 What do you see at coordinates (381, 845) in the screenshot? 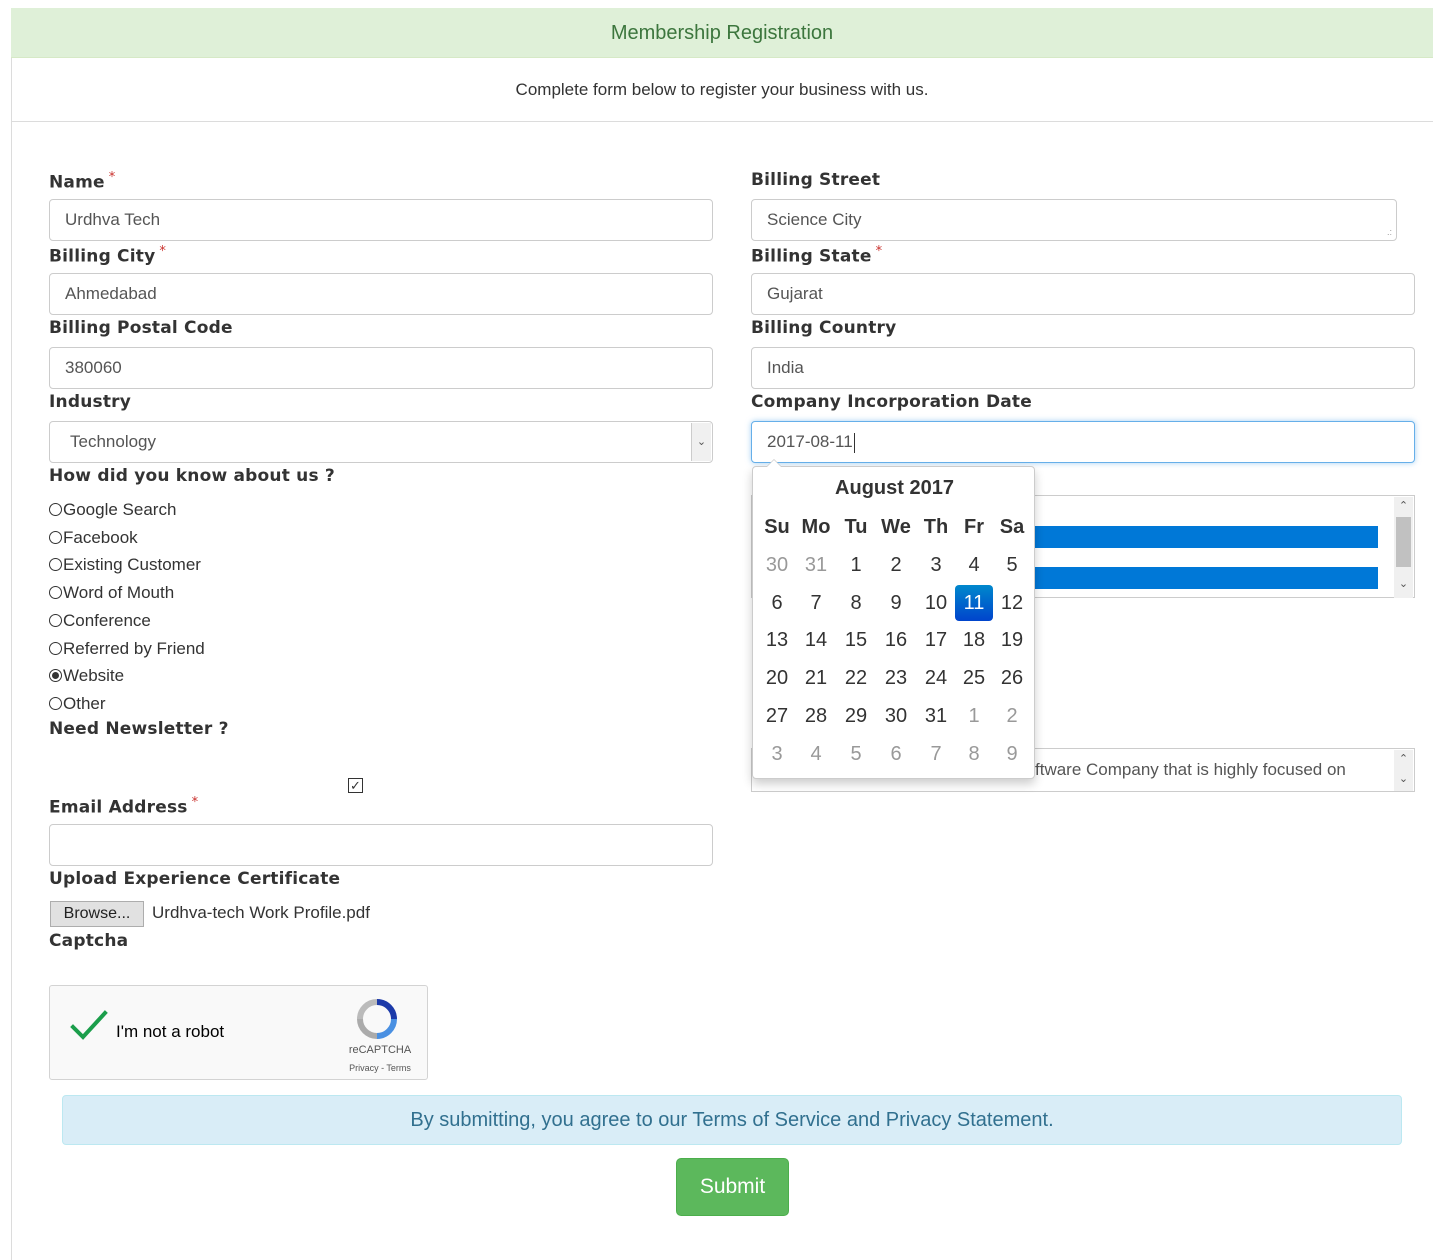
I see `email-field` at bounding box center [381, 845].